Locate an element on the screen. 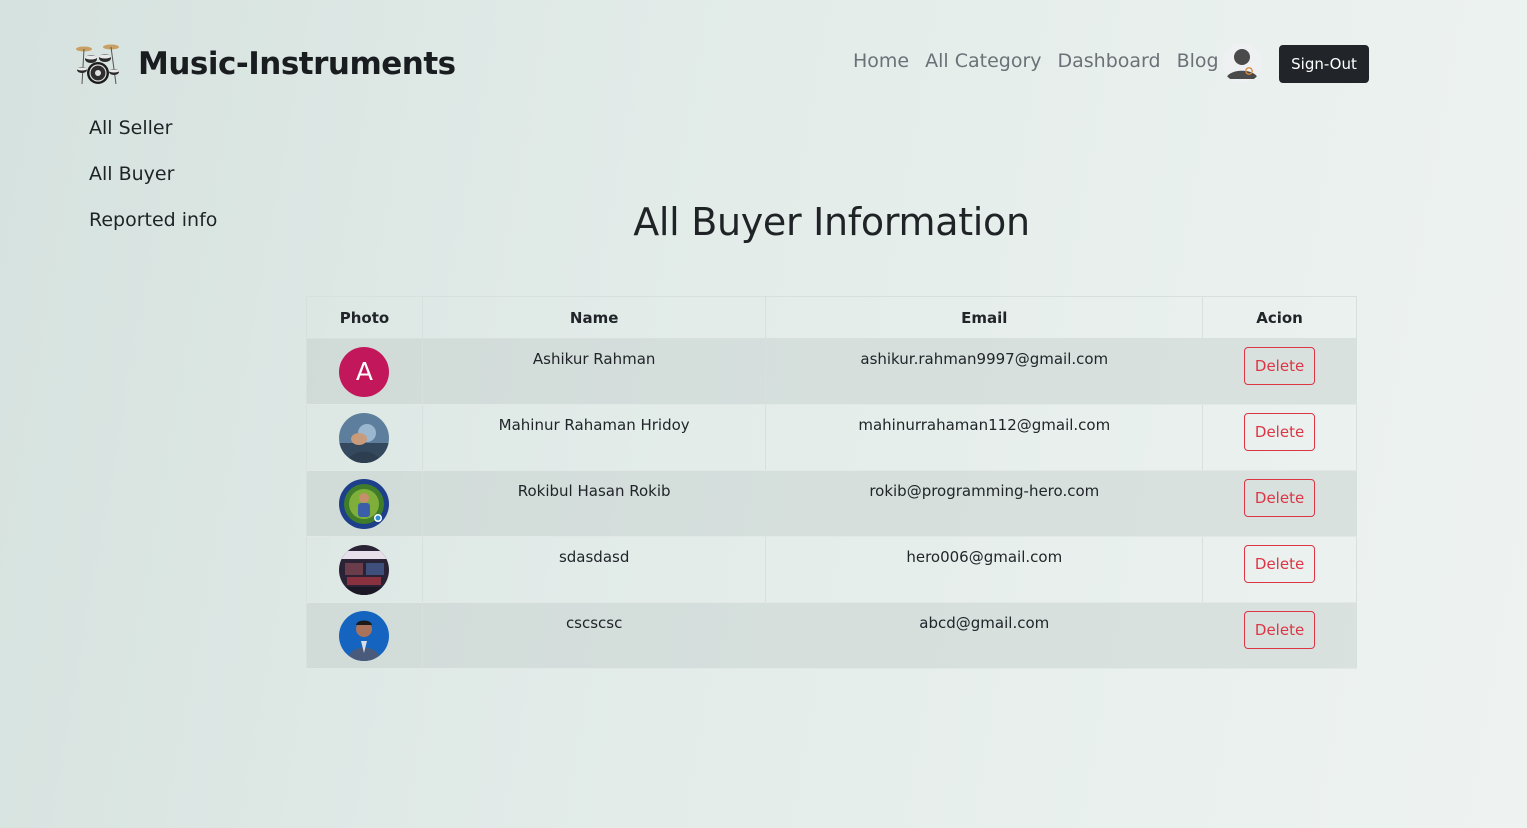  brand: Music-Instruments is located at coordinates (265, 64).